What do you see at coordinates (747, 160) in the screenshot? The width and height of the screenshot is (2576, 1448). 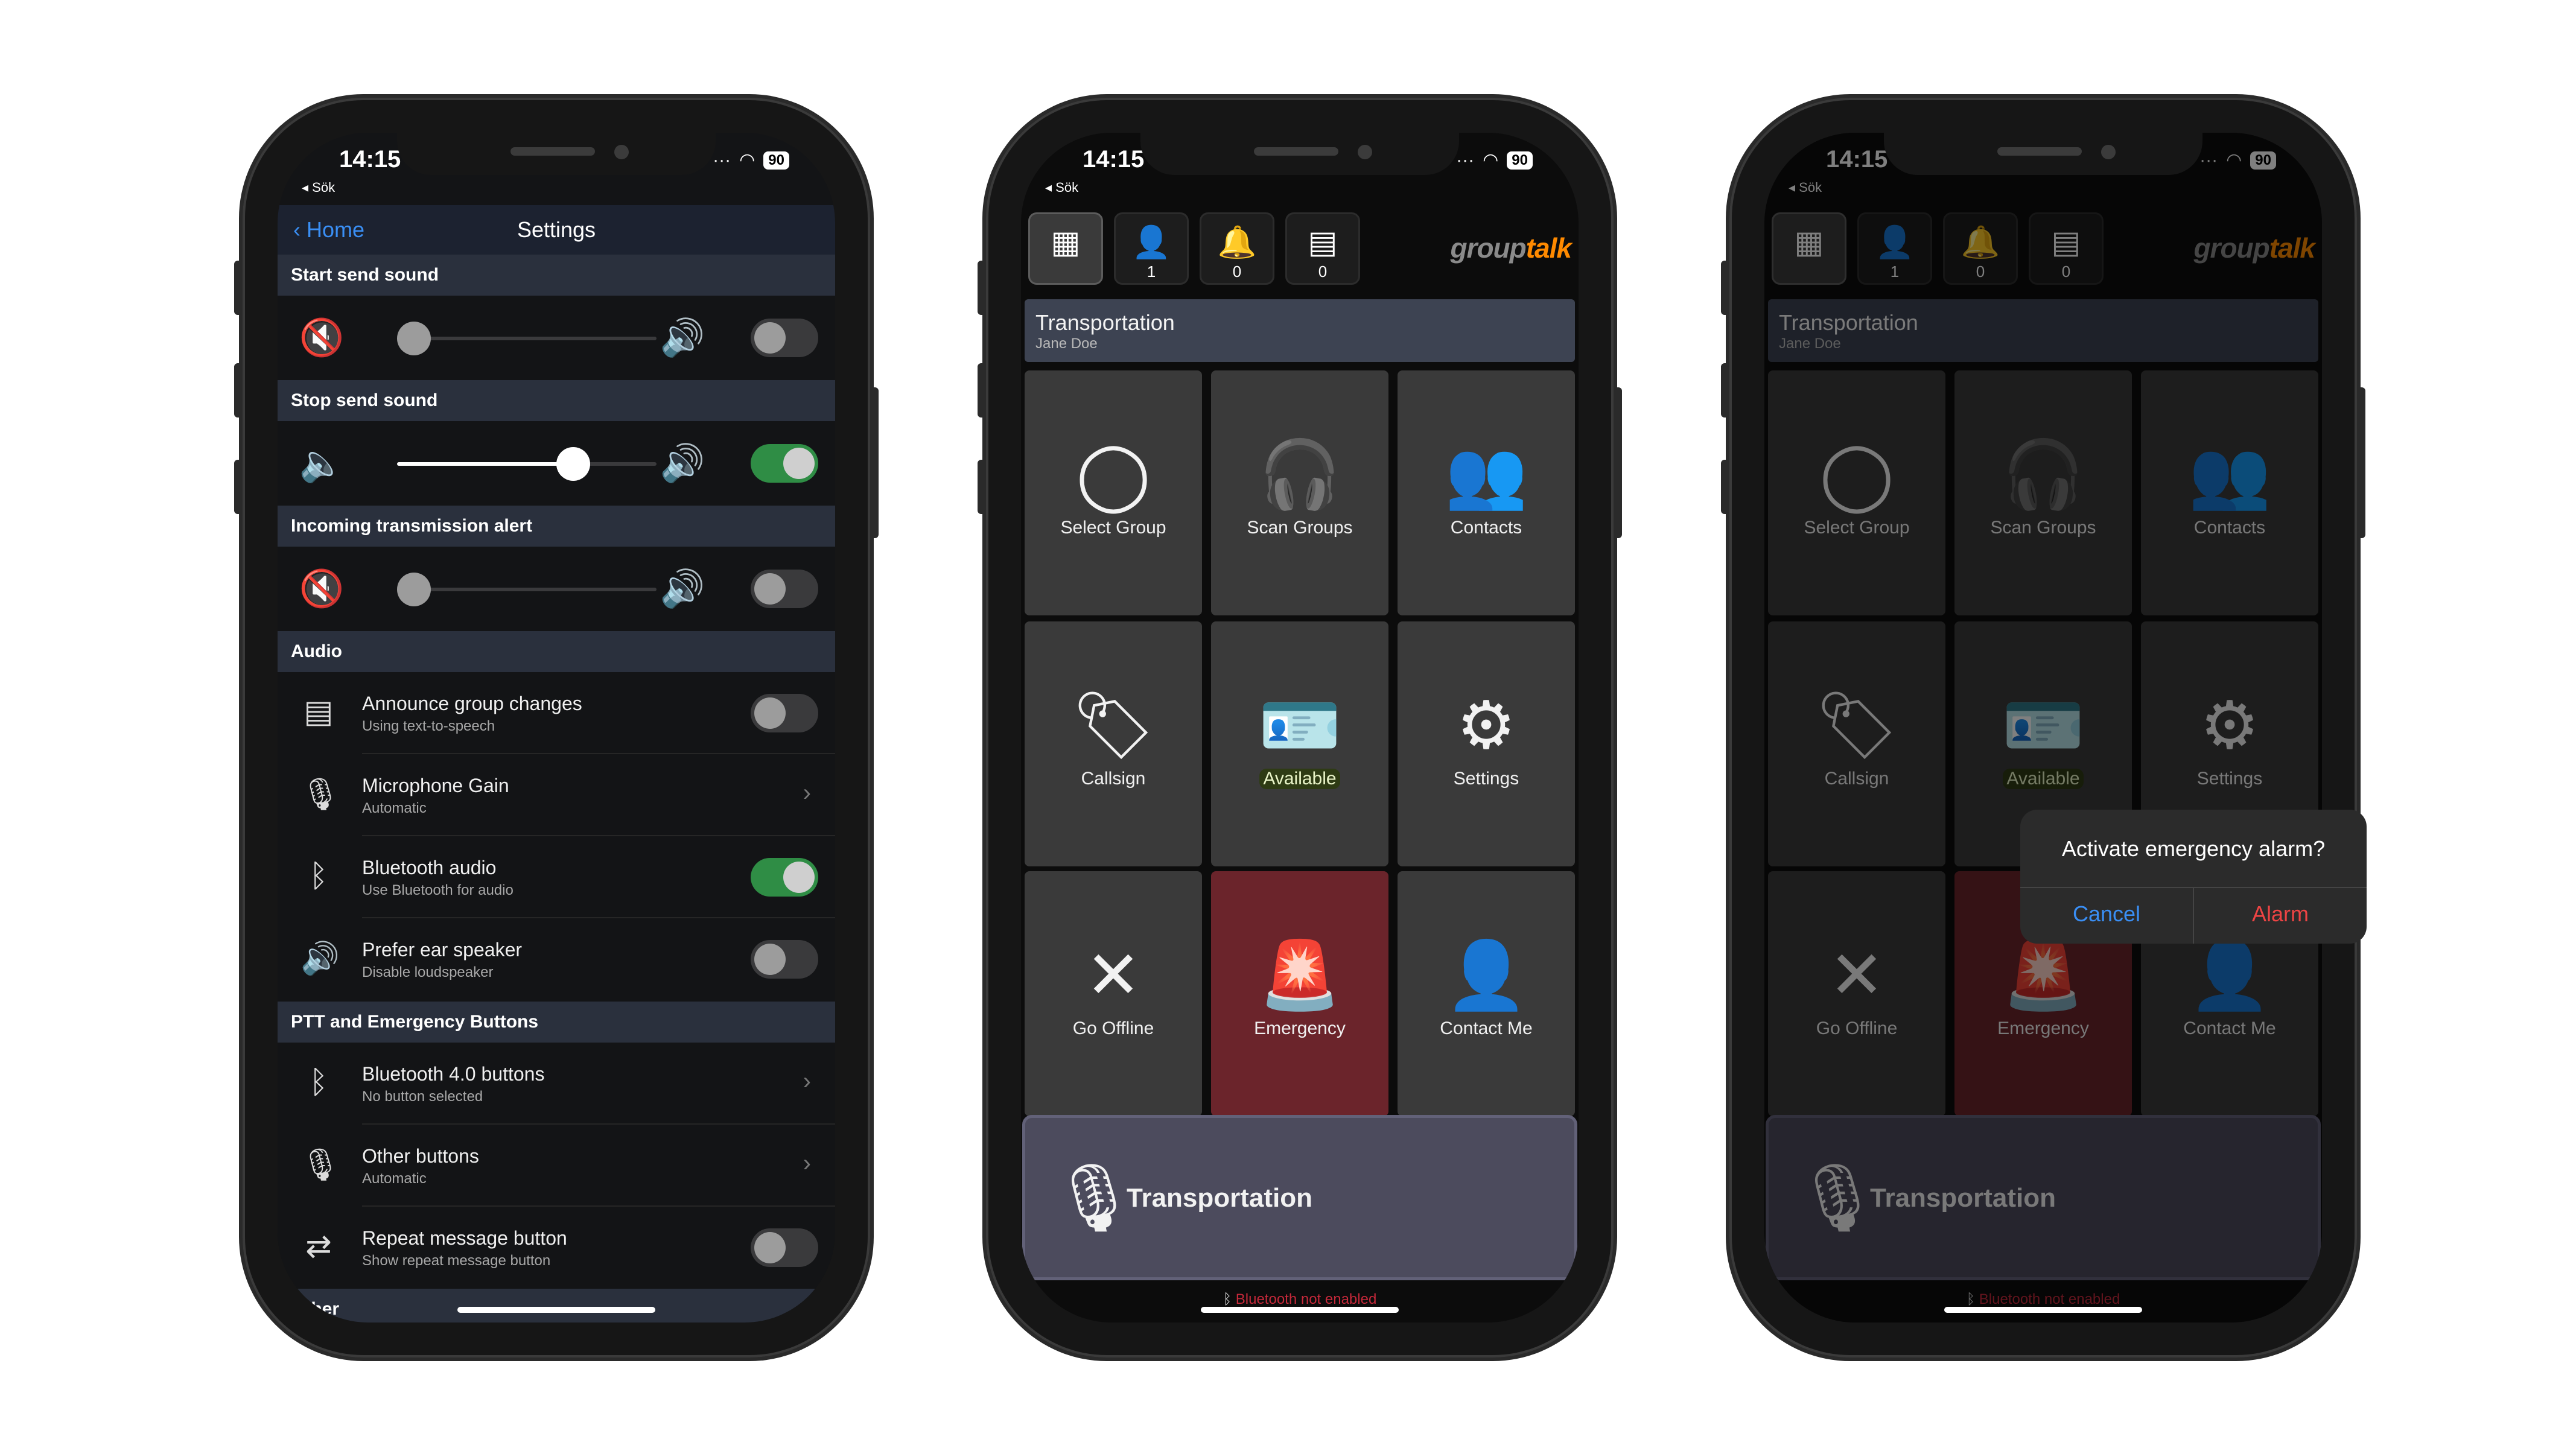 I see `wifi-icon: ◠` at bounding box center [747, 160].